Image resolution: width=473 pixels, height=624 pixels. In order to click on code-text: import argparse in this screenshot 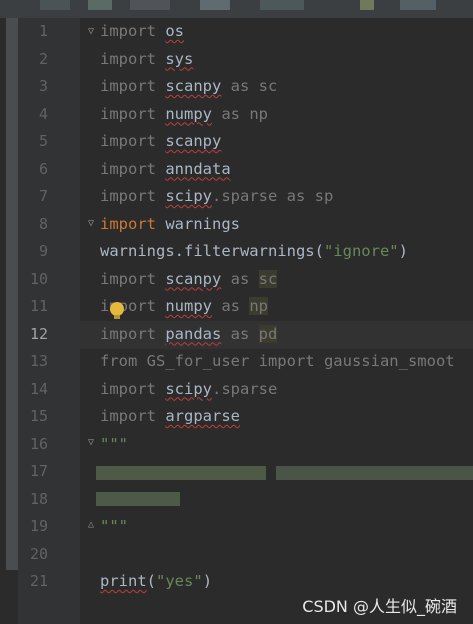, I will do `click(170, 416)`.